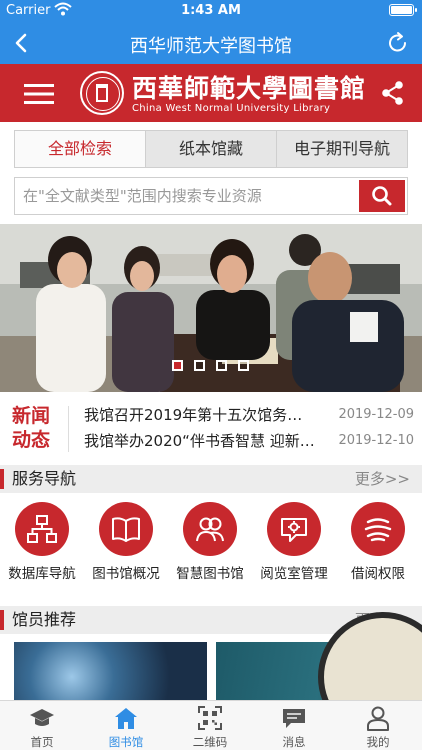 The image size is (422, 750). Describe the element at coordinates (31, 440) in the screenshot. I see `news-label-line2: 动态` at that location.